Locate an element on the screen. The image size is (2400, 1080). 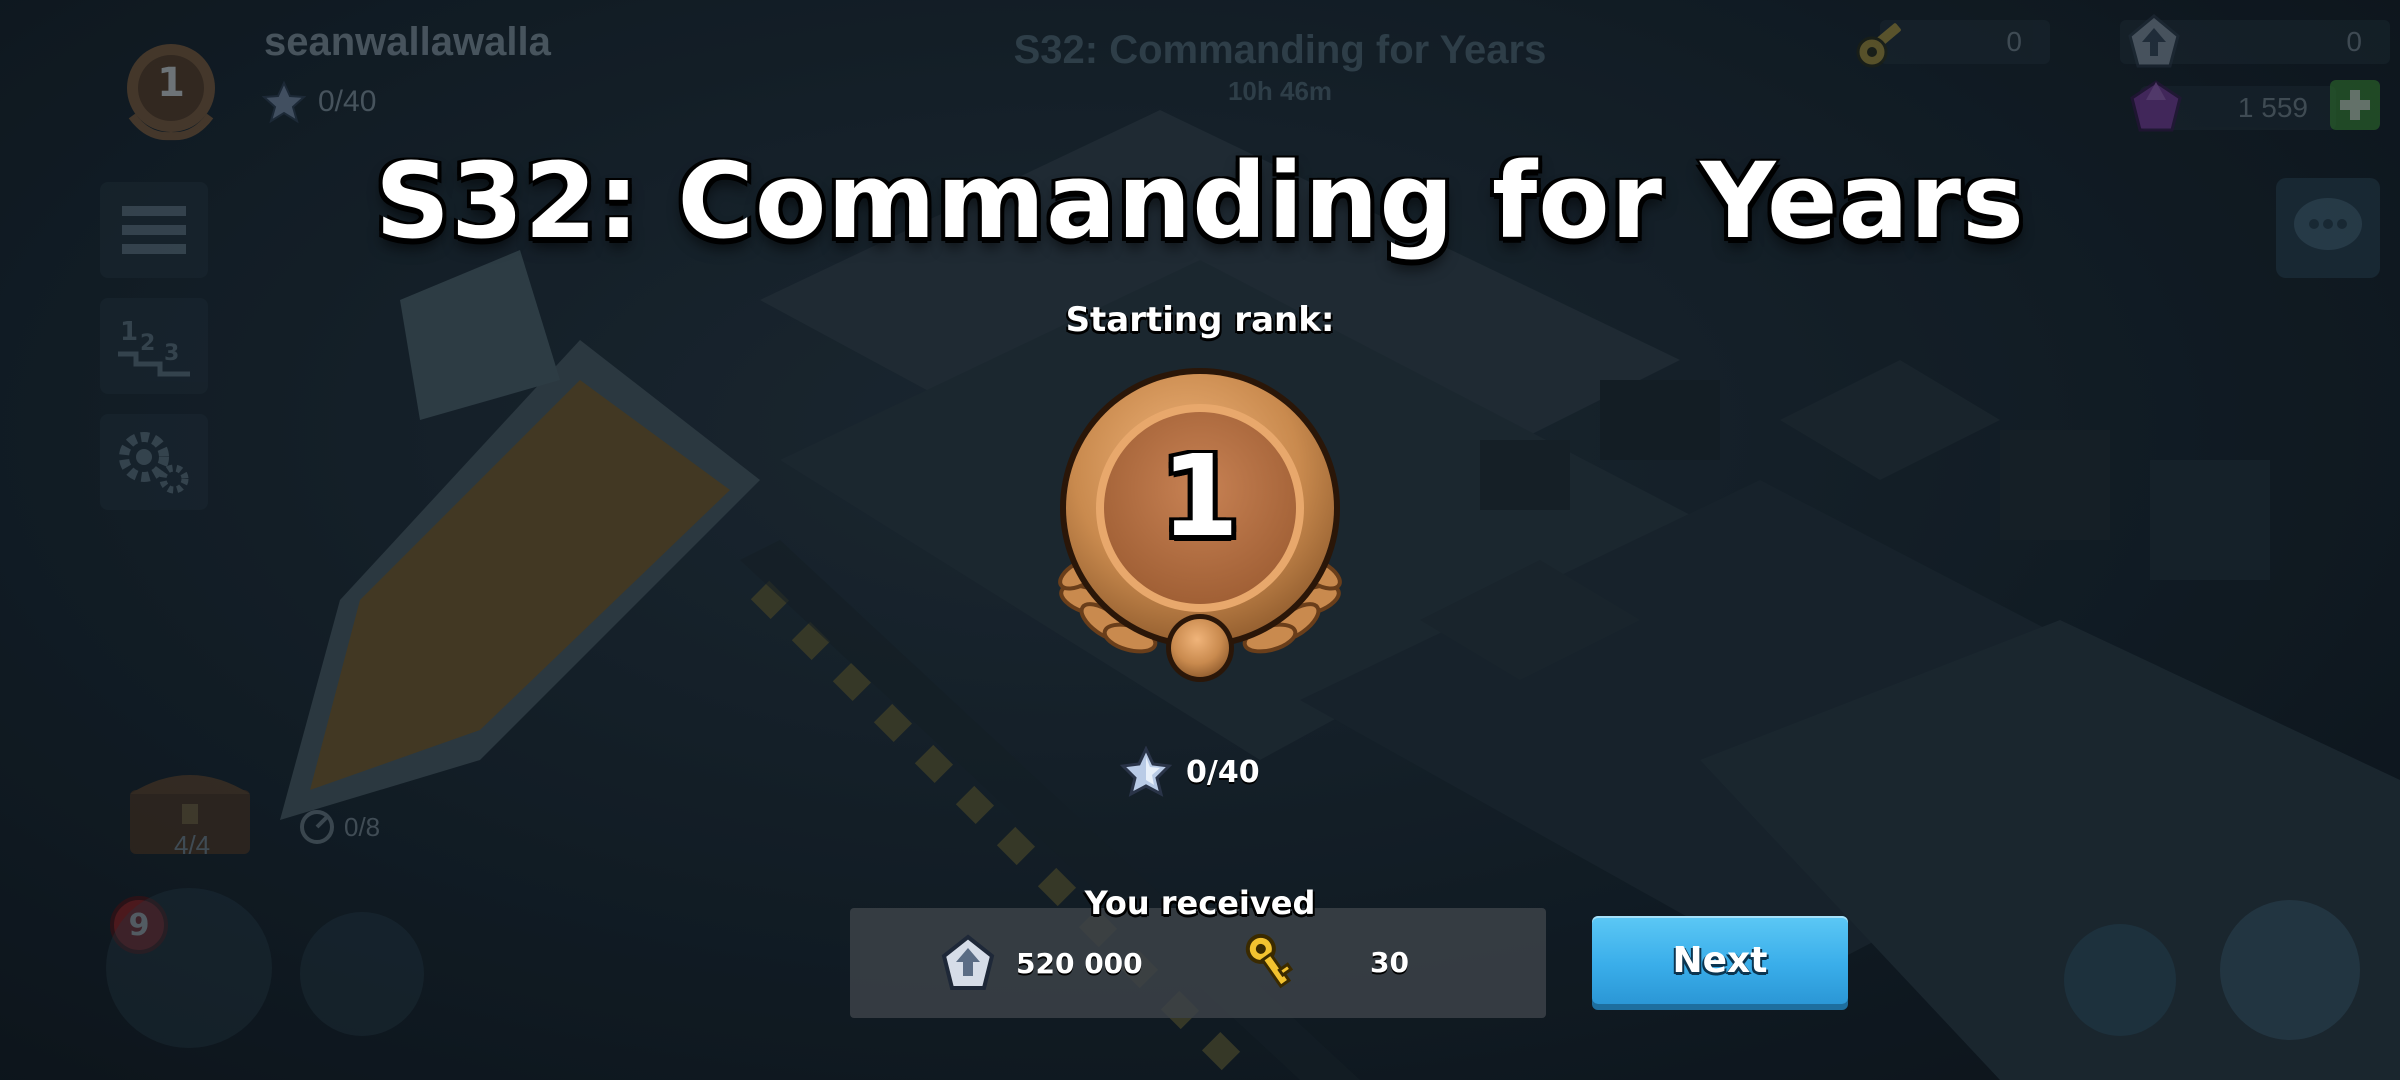
reward-keys: 30 is located at coordinates (1324, 962).